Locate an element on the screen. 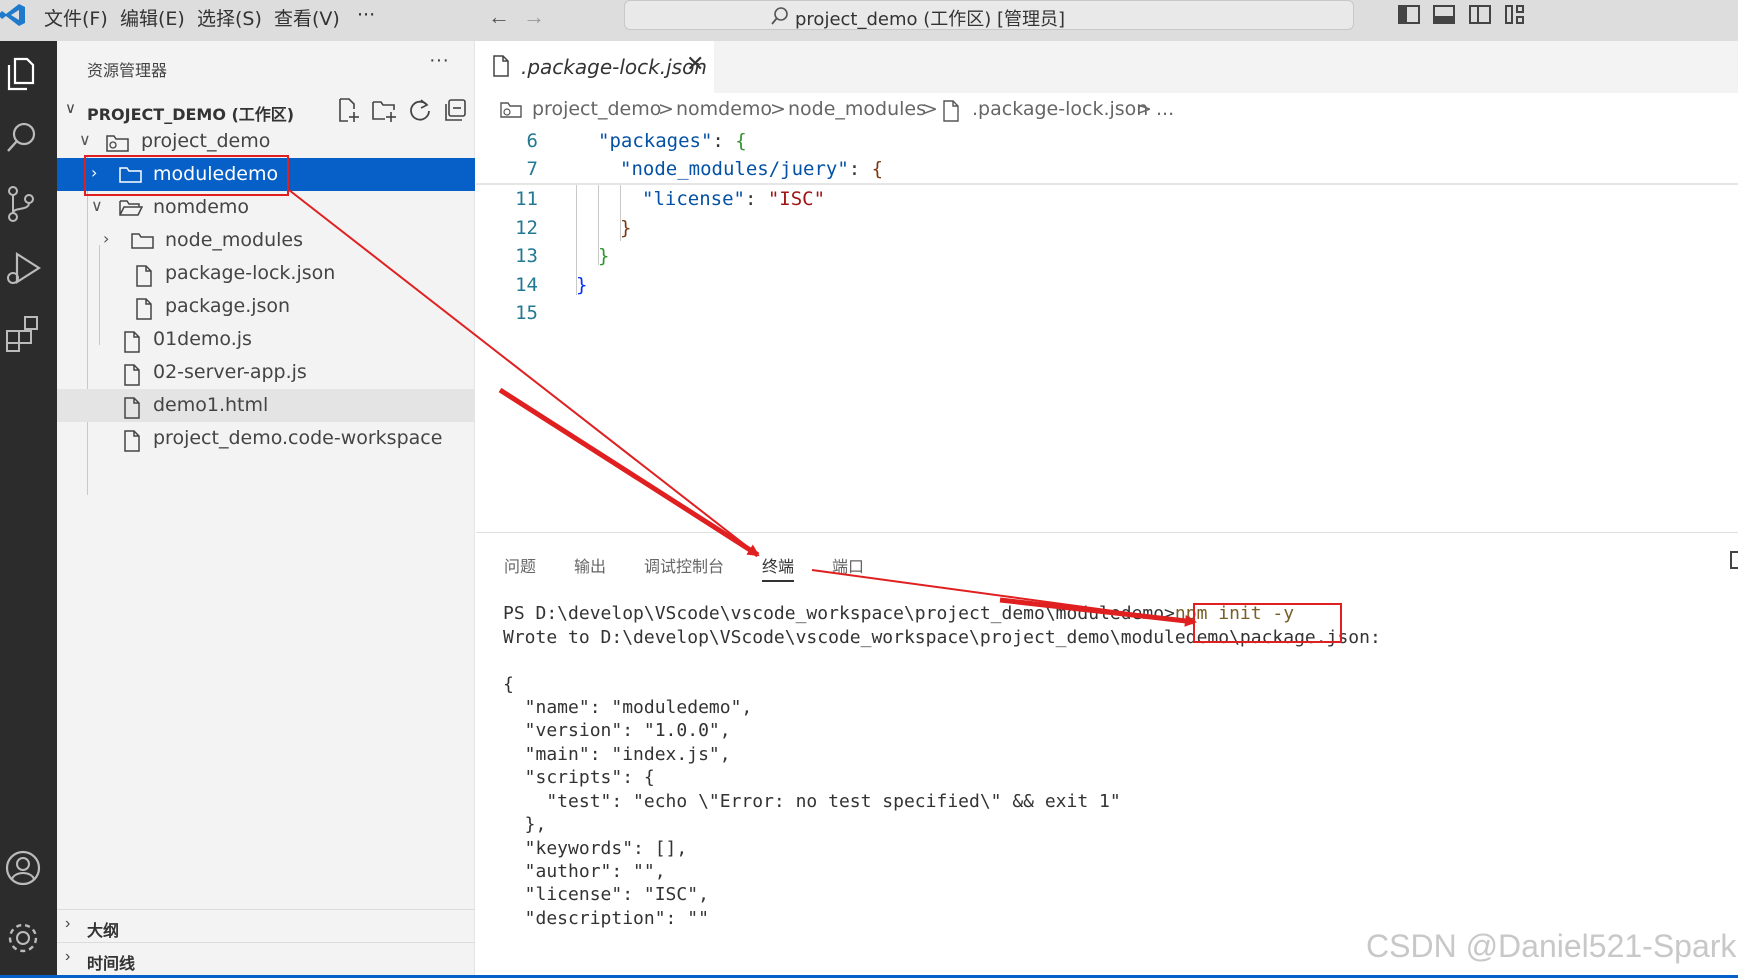 The image size is (1738, 978). annotation-arrow-to-command is located at coordinates (1098, 612).